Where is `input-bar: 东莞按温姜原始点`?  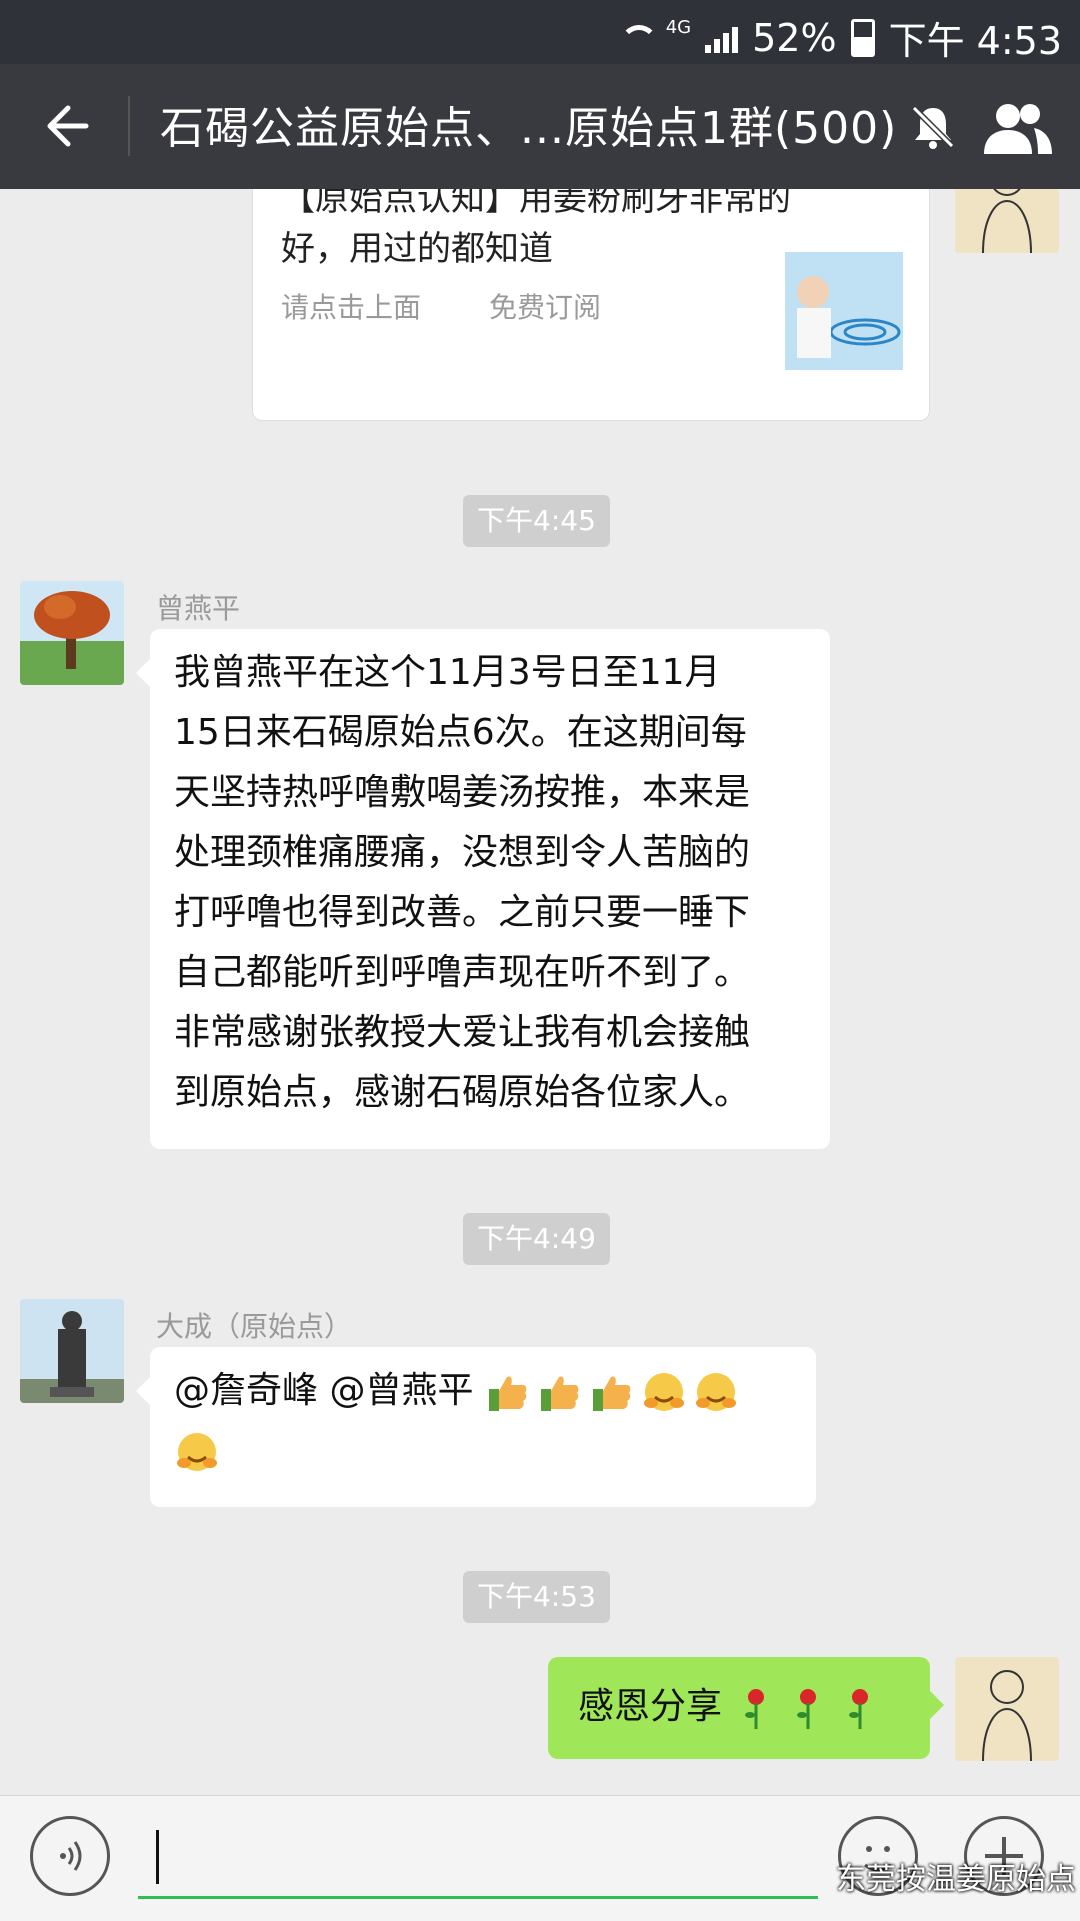
input-bar: 东莞按温姜原始点 is located at coordinates (540, 1858).